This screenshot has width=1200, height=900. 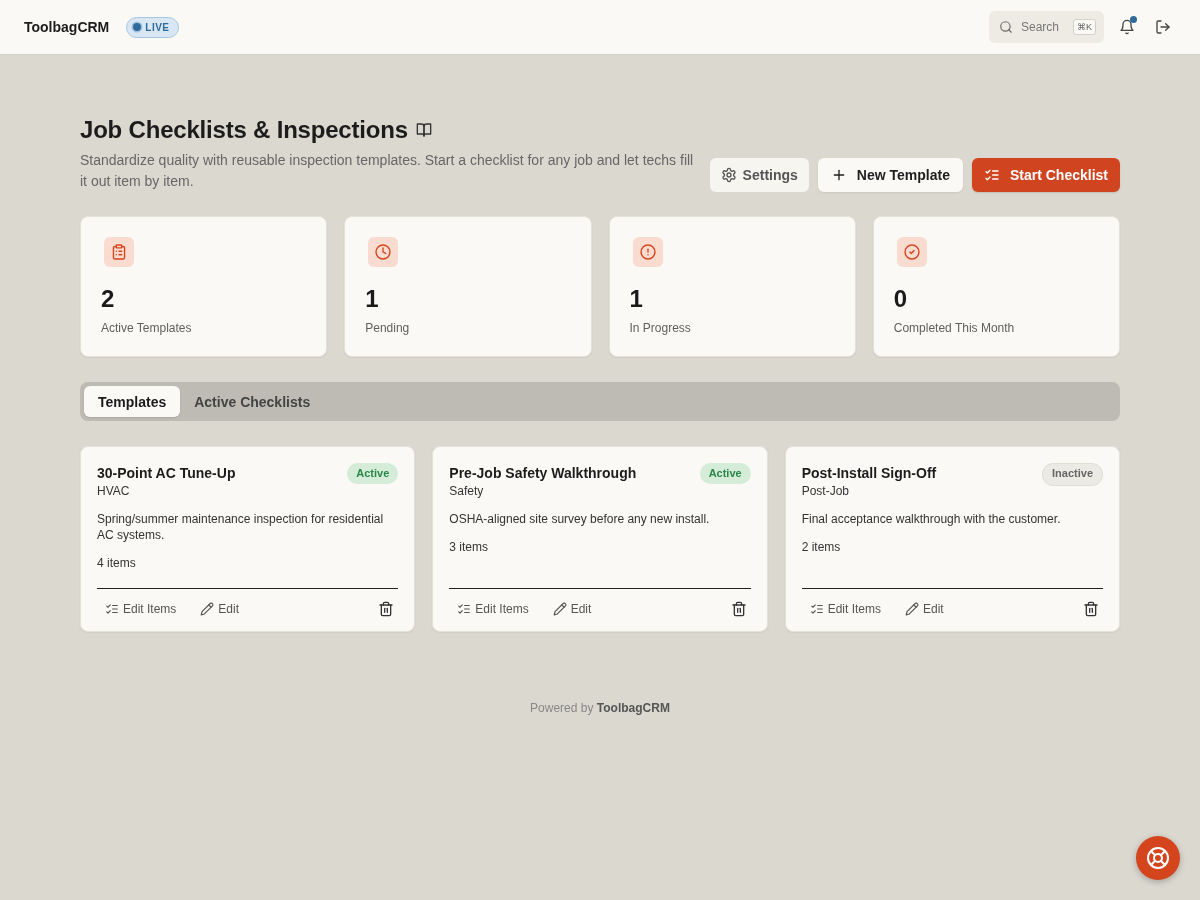 I want to click on clipboard-list-icon, so click(x=119, y=252).